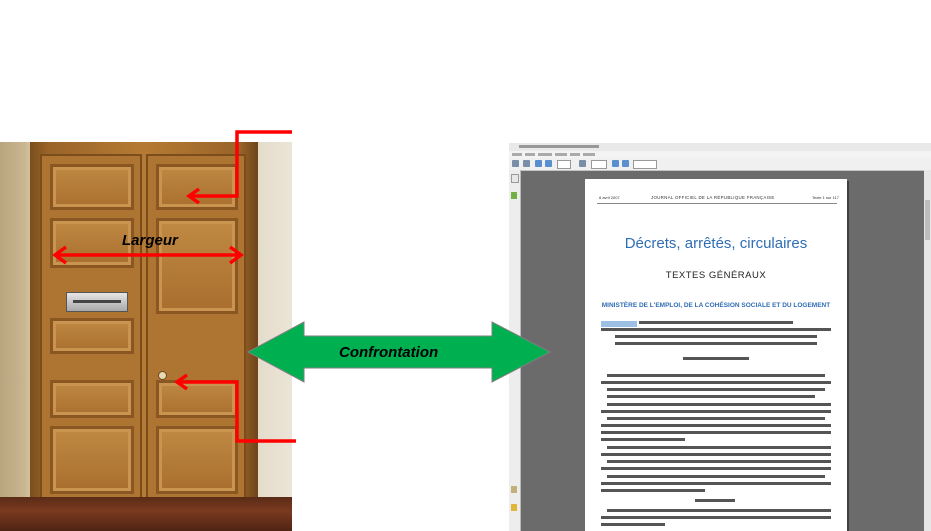 The height and width of the screenshot is (531, 931). I want to click on confrontation-label: Confrontation, so click(389, 352).